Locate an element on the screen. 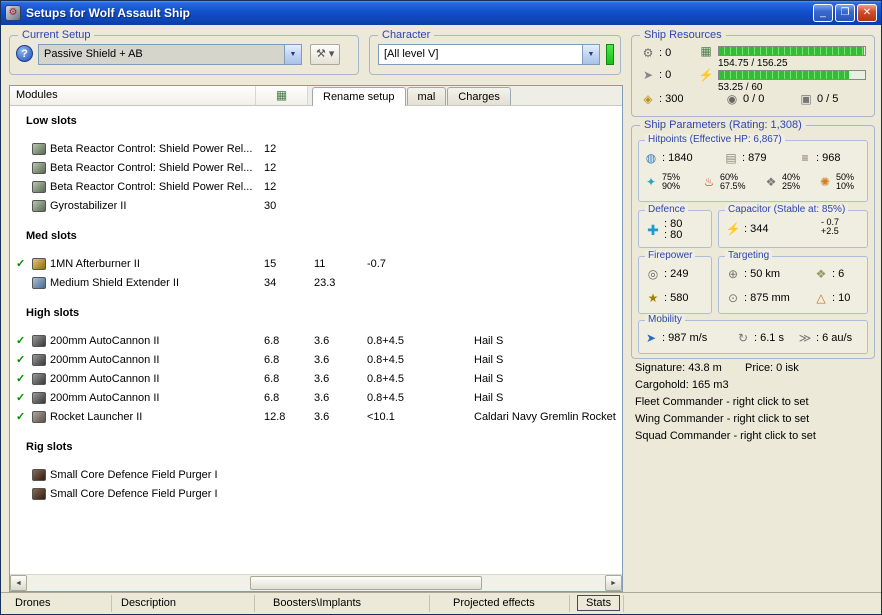 Image resolution: width=882 pixels, height=615 pixels. shield-hp: ◍ : 1840 is located at coordinates (668, 158).